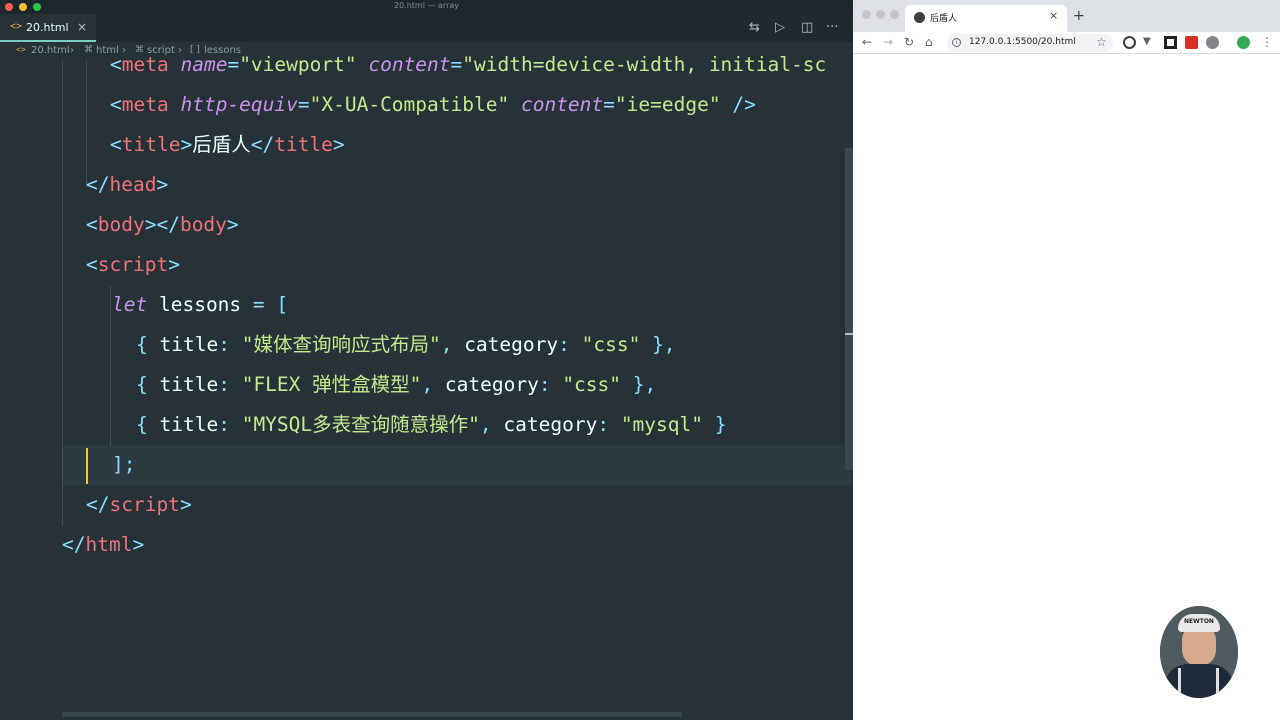 The width and height of the screenshot is (1280, 720). I want to click on vertical-scrollbar, so click(849, 309).